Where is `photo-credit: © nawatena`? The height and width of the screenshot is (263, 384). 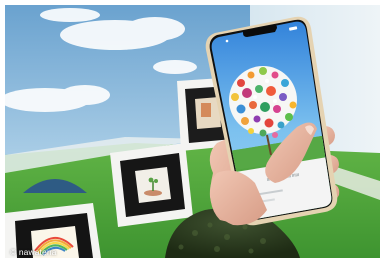 photo-credit: © nawatena is located at coordinates (33, 252).